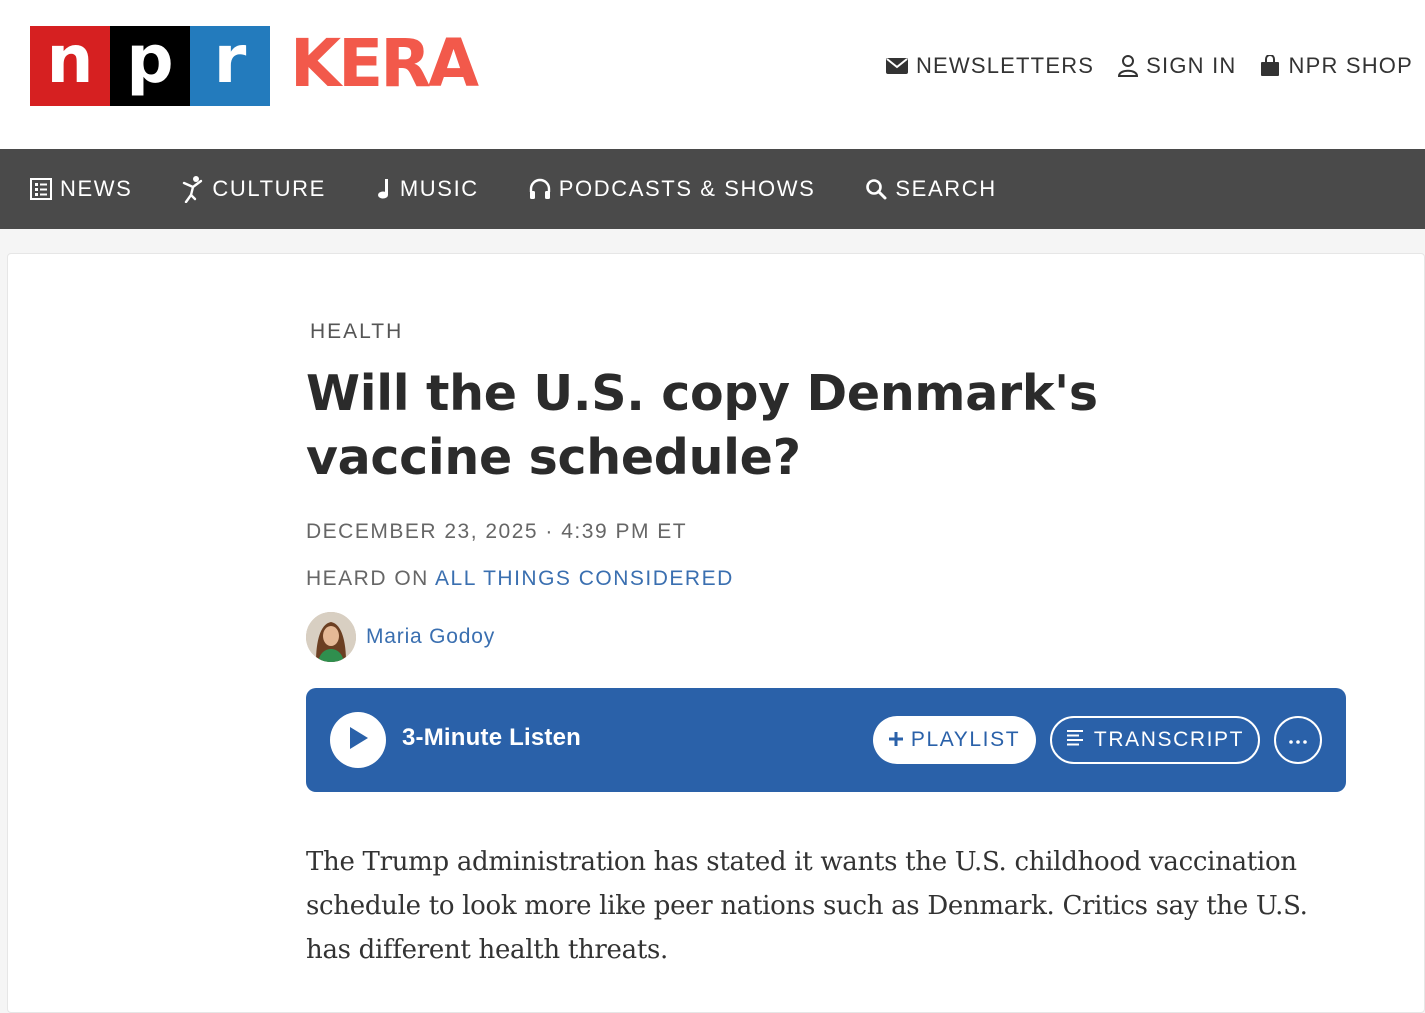 The image size is (1425, 1013). What do you see at coordinates (946, 188) in the screenshot?
I see `nav-label-search: SEARCH` at bounding box center [946, 188].